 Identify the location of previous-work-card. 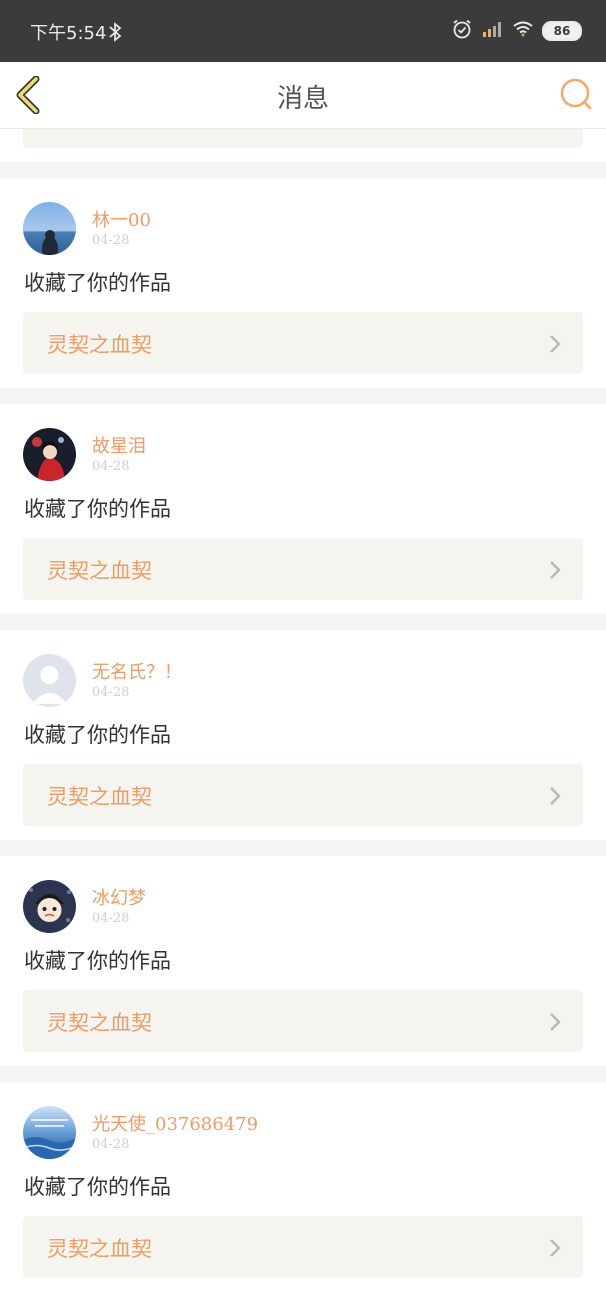
(303, 138).